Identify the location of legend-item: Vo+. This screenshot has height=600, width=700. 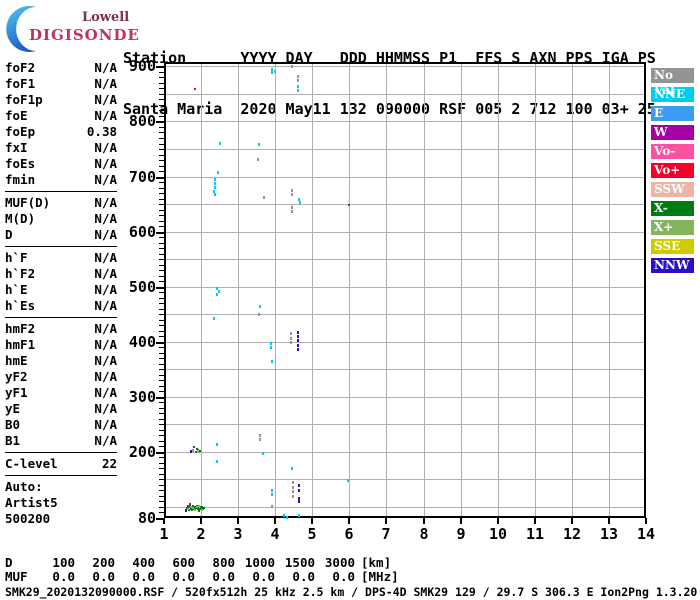
(672, 170).